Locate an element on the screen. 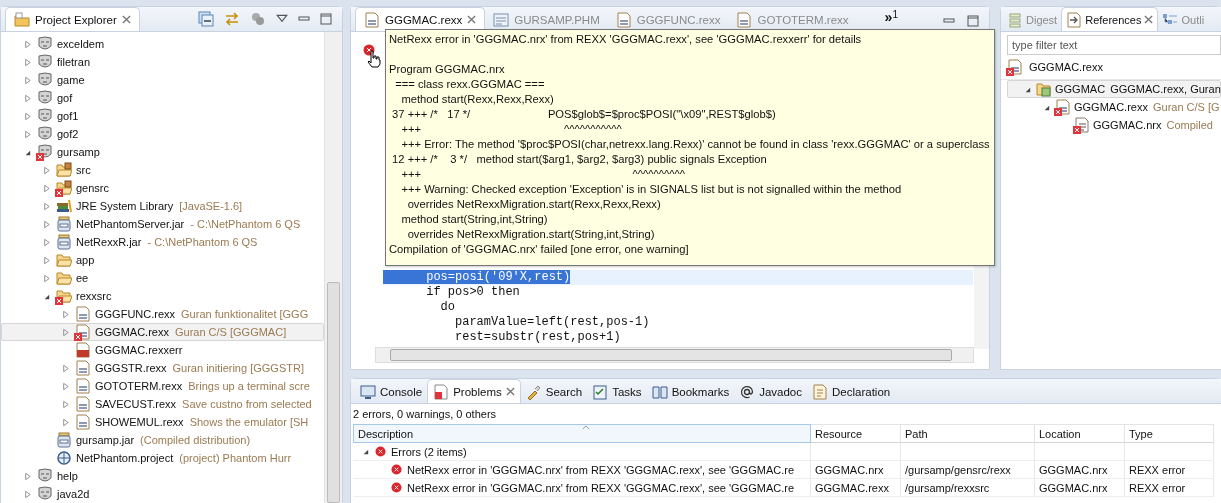 The height and width of the screenshot is (503, 1221). tree-item: NetPhantomServer.jar - C:\NetPhantom 6 QS is located at coordinates (162, 224).